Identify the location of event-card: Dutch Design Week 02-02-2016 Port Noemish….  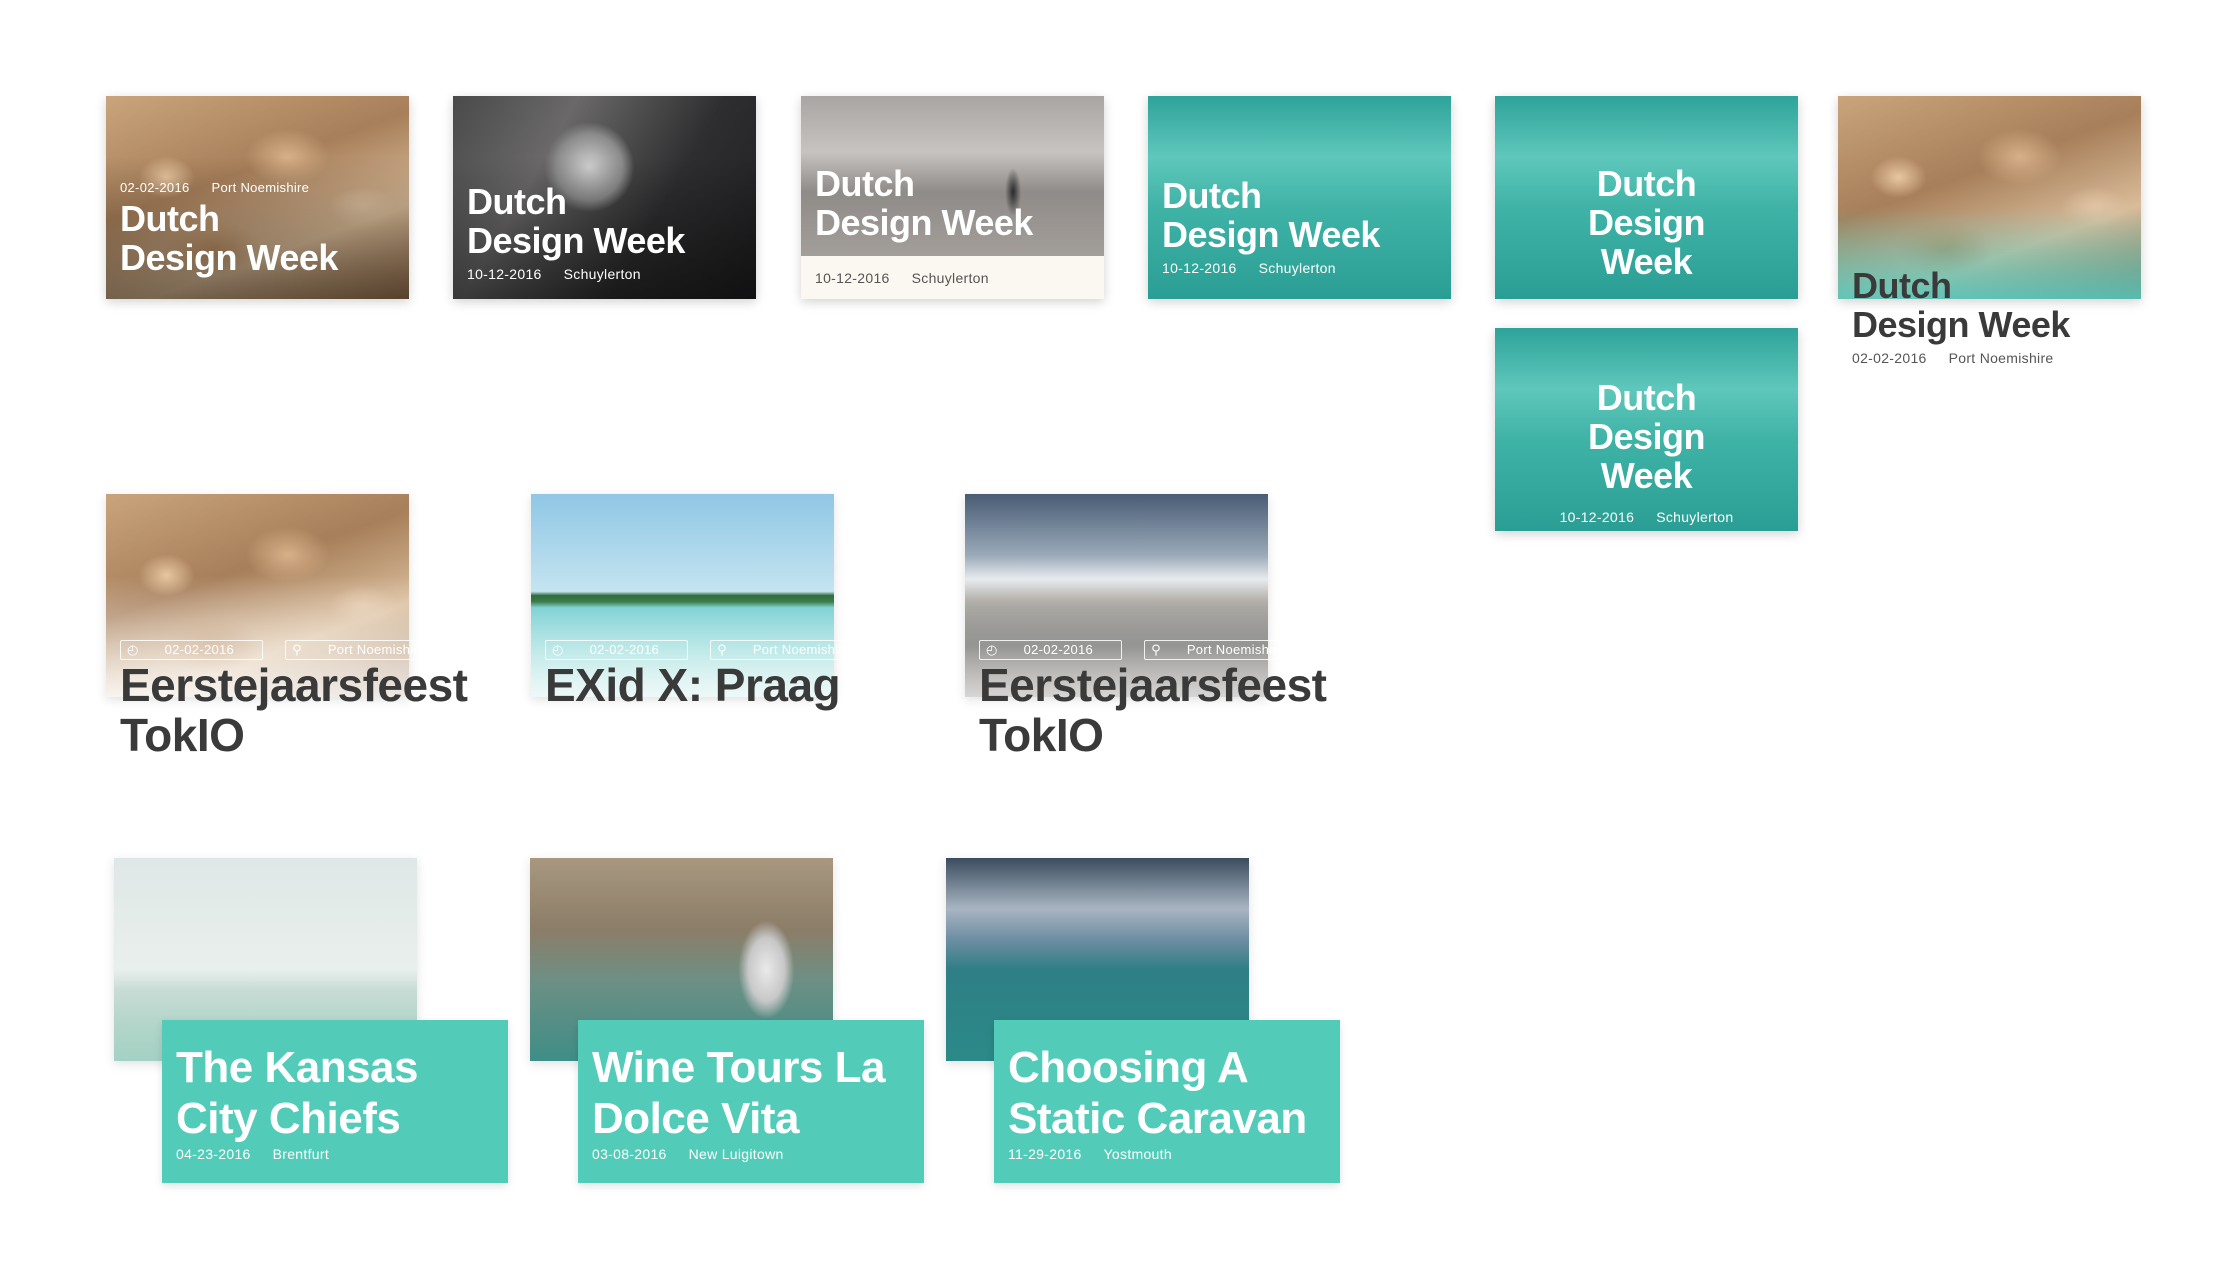
(1989, 236).